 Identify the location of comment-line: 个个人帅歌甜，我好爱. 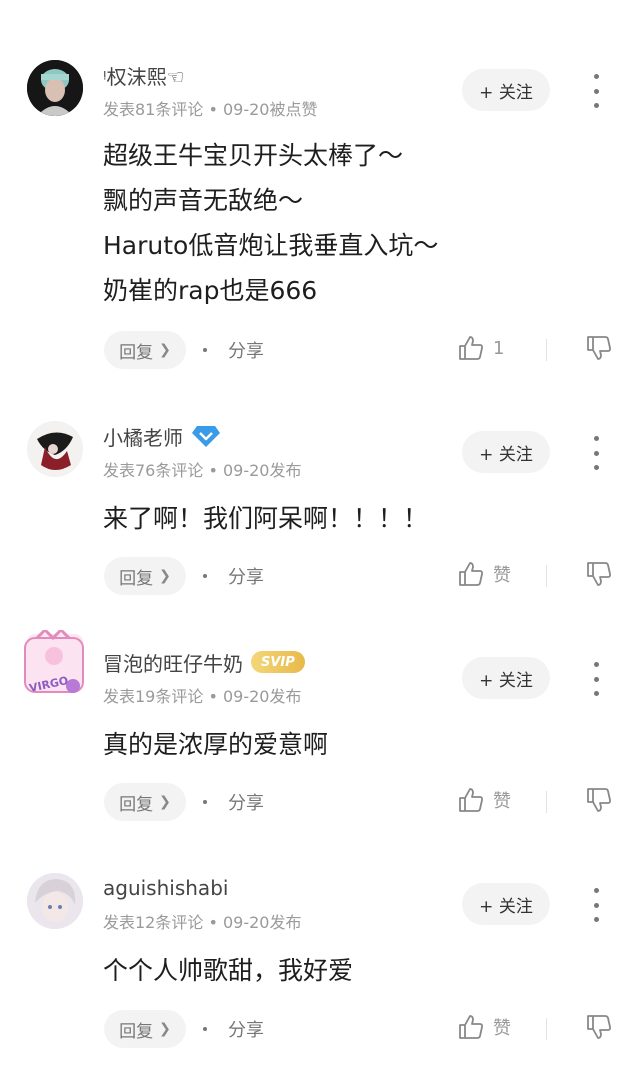
(228, 970).